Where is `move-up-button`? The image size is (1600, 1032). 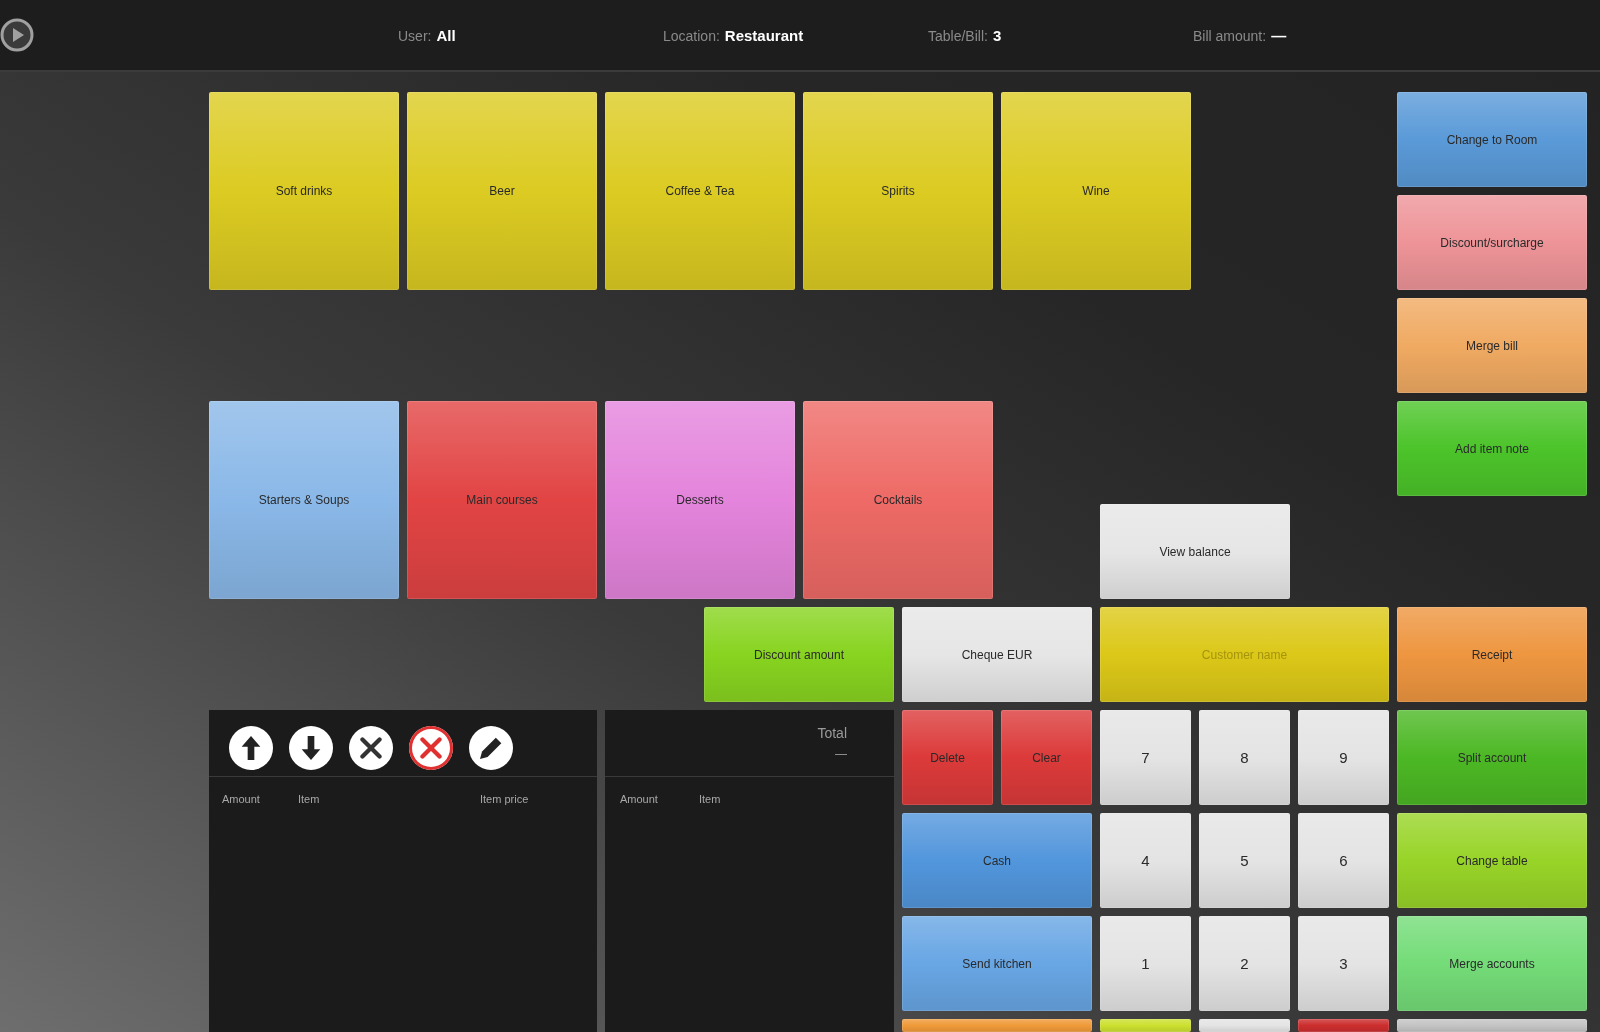
move-up-button is located at coordinates (251, 748).